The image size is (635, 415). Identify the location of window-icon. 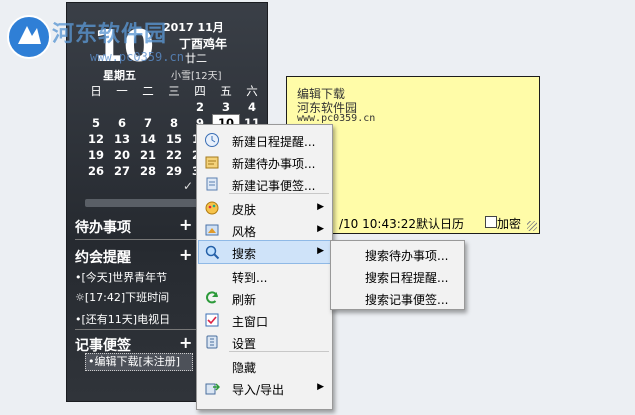
(212, 320).